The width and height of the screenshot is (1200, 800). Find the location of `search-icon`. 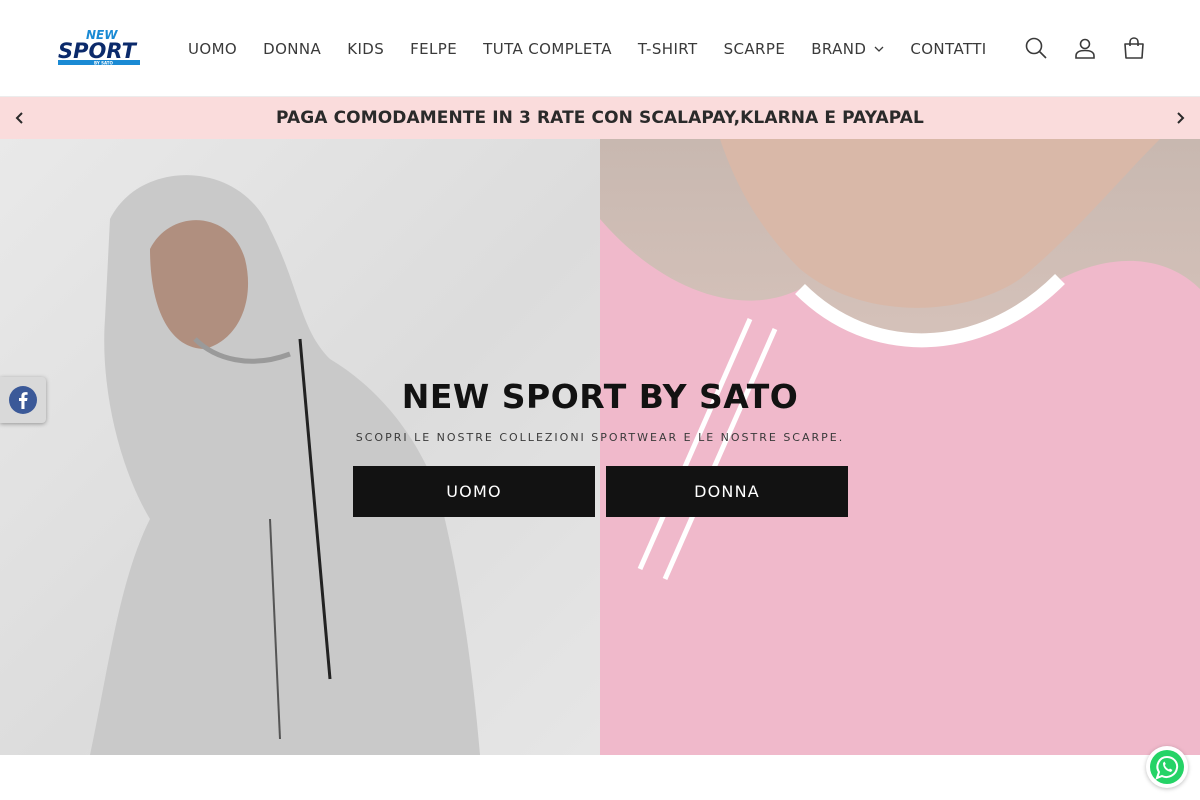

search-icon is located at coordinates (1036, 48).